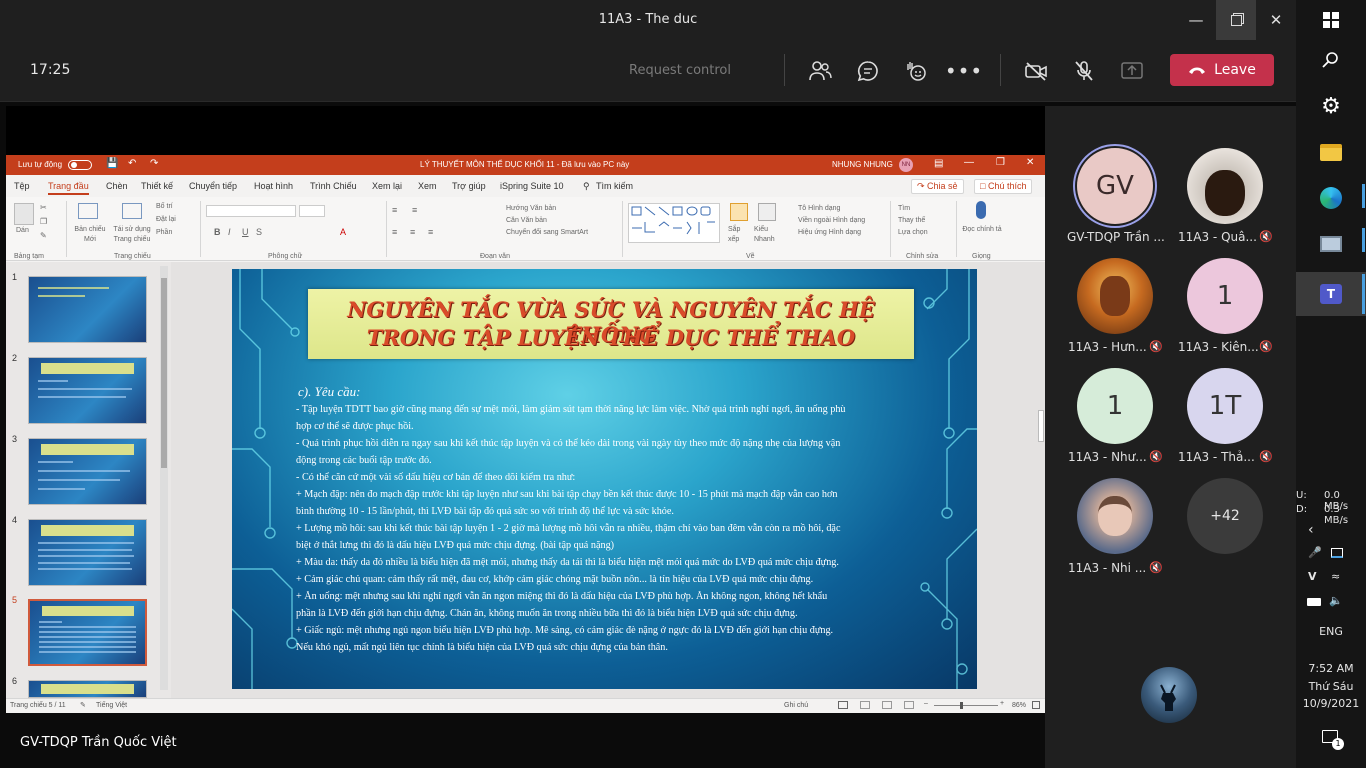 This screenshot has width=1366, height=768. What do you see at coordinates (1331, 20) in the screenshot?
I see `start-button` at bounding box center [1331, 20].